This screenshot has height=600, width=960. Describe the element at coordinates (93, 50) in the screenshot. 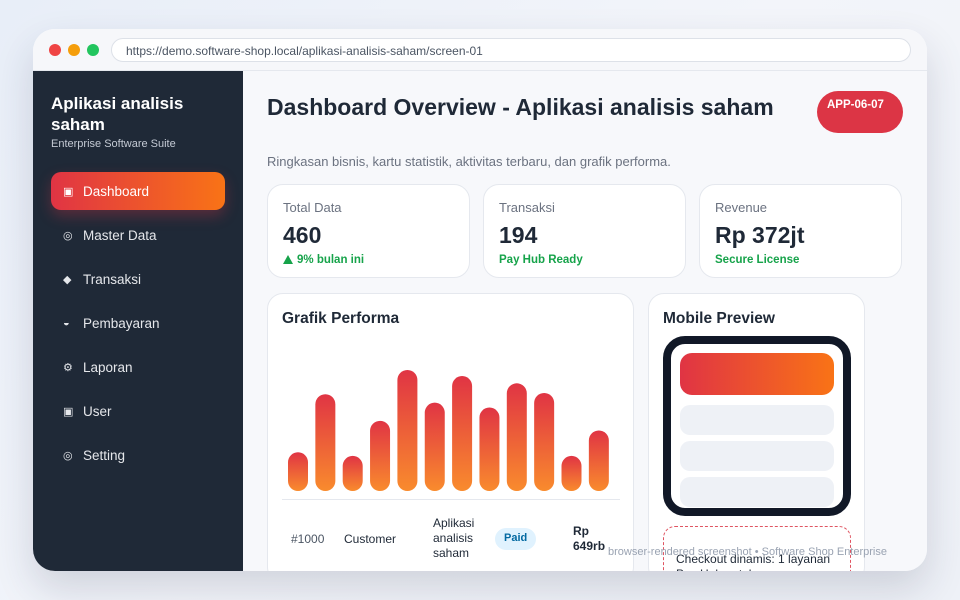

I see `maximize-window-button` at that location.